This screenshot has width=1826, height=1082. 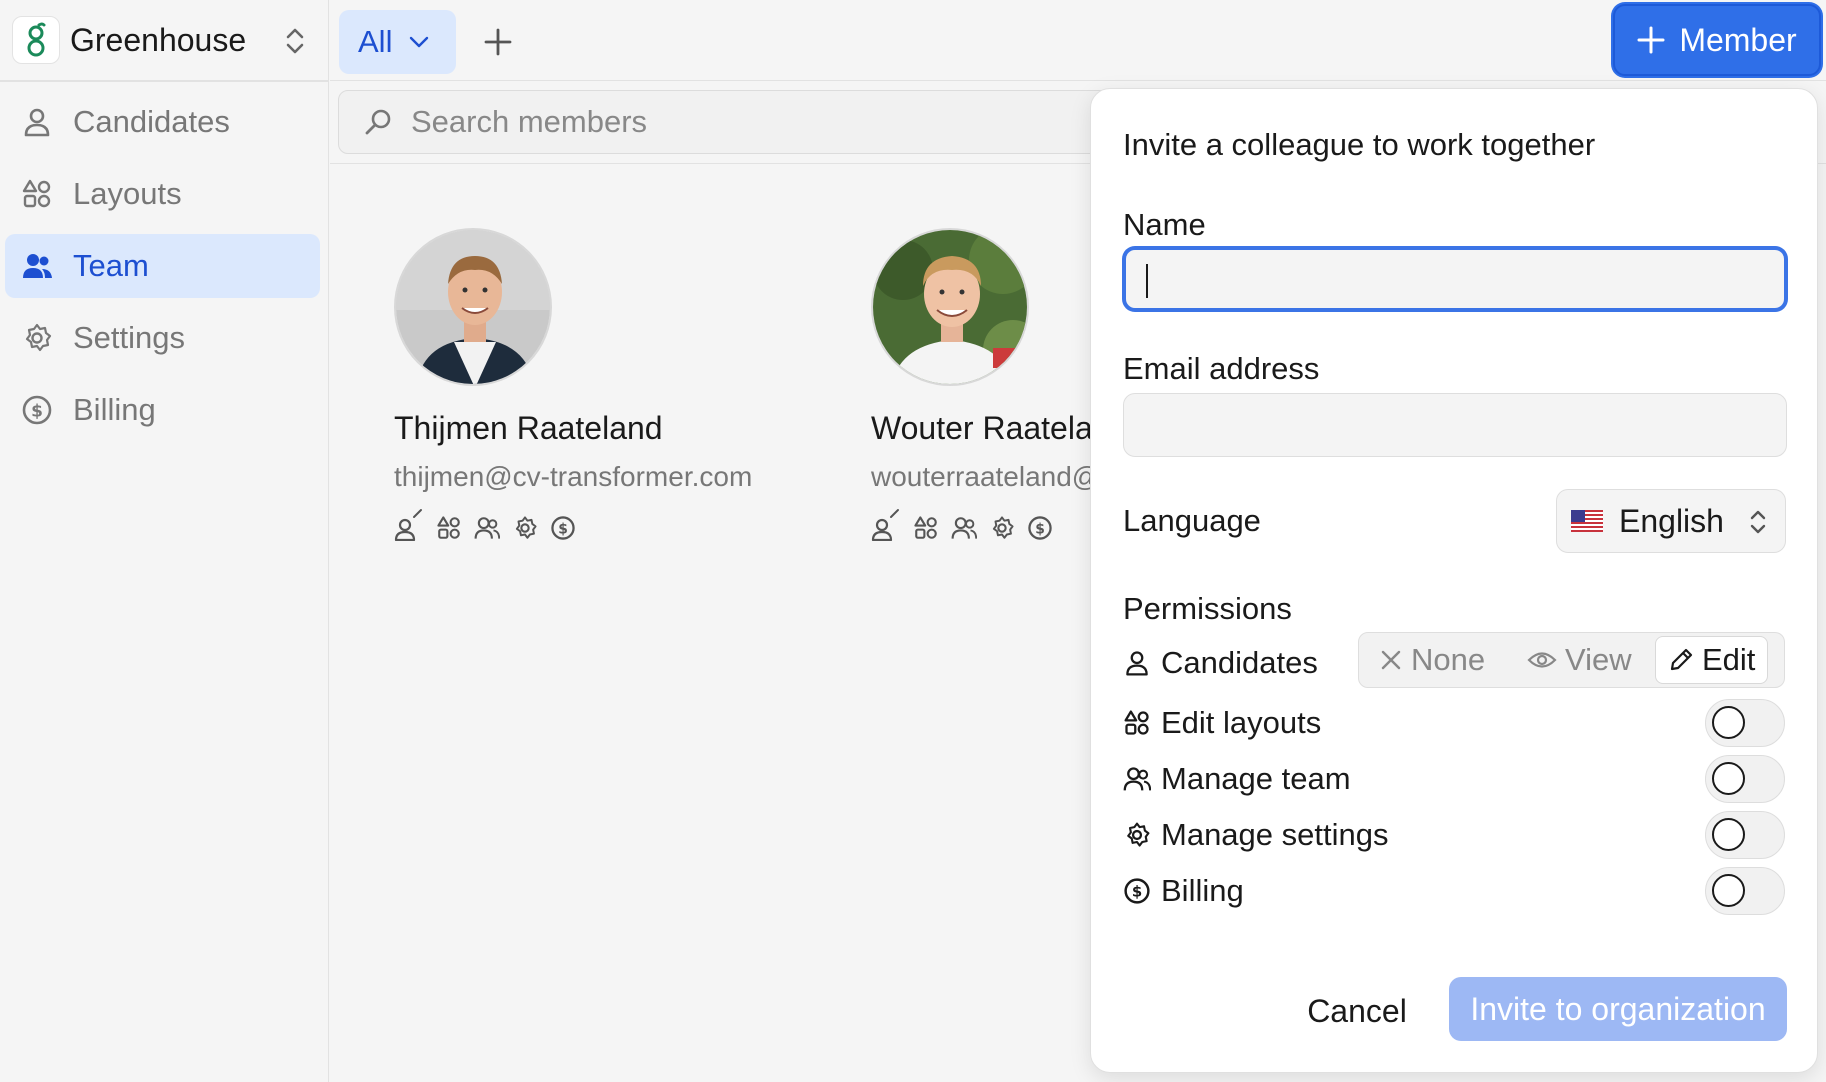 I want to click on sidebar-item-layouts: Layouts, so click(x=162, y=194).